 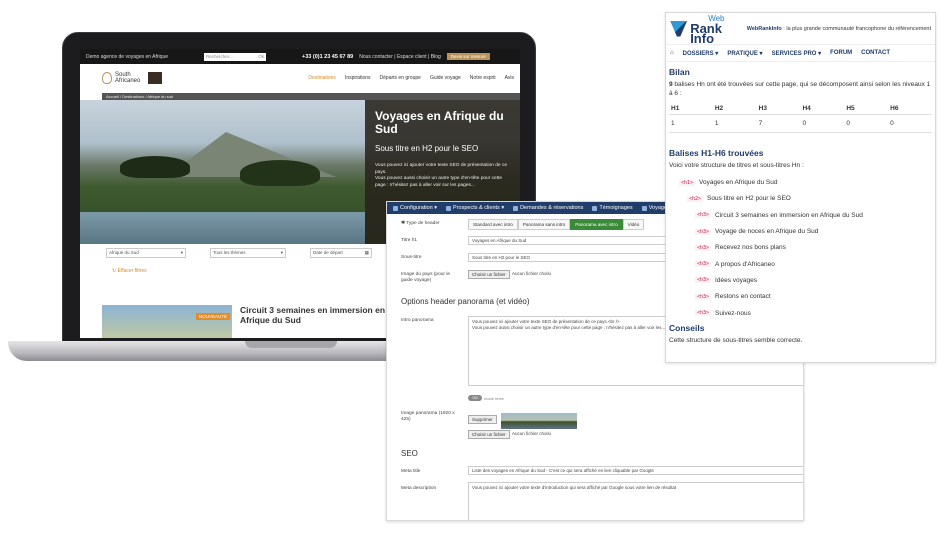 What do you see at coordinates (475, 398) in the screenshot?
I see `toggle-pill: ON` at bounding box center [475, 398].